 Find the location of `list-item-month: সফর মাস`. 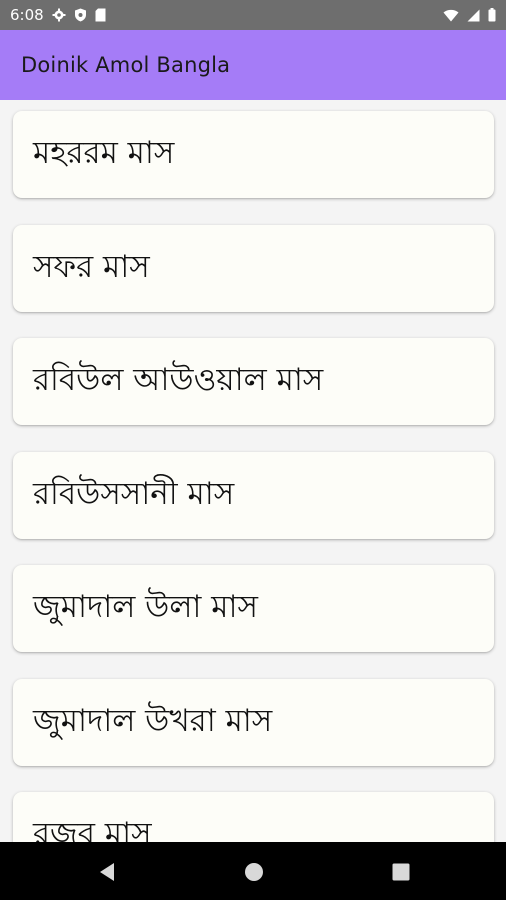

list-item-month: সফর মাস is located at coordinates (253, 268).